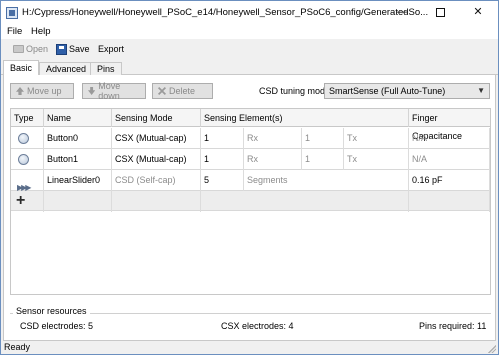  I want to click on header-sensing-elements: Sensing Element(s), so click(305, 118).